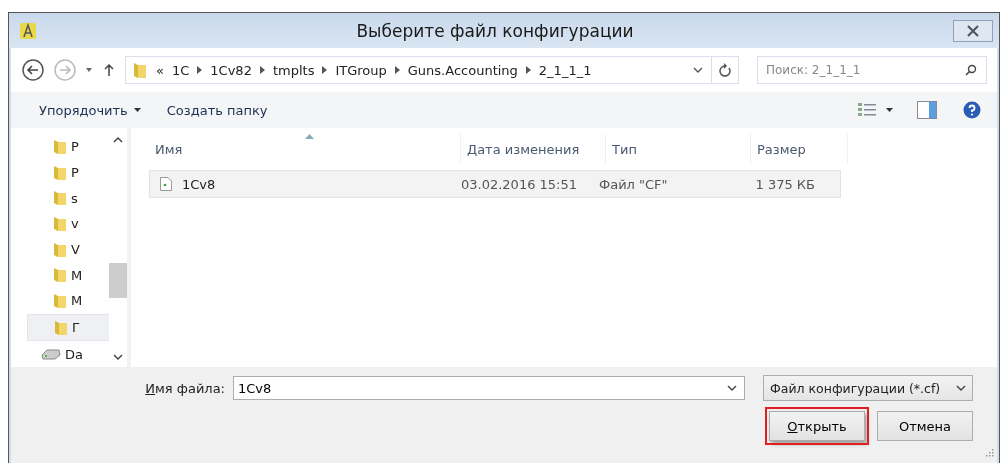 The height and width of the screenshot is (463, 1003). I want to click on breadcrumb-item: ITGroup, so click(361, 70).